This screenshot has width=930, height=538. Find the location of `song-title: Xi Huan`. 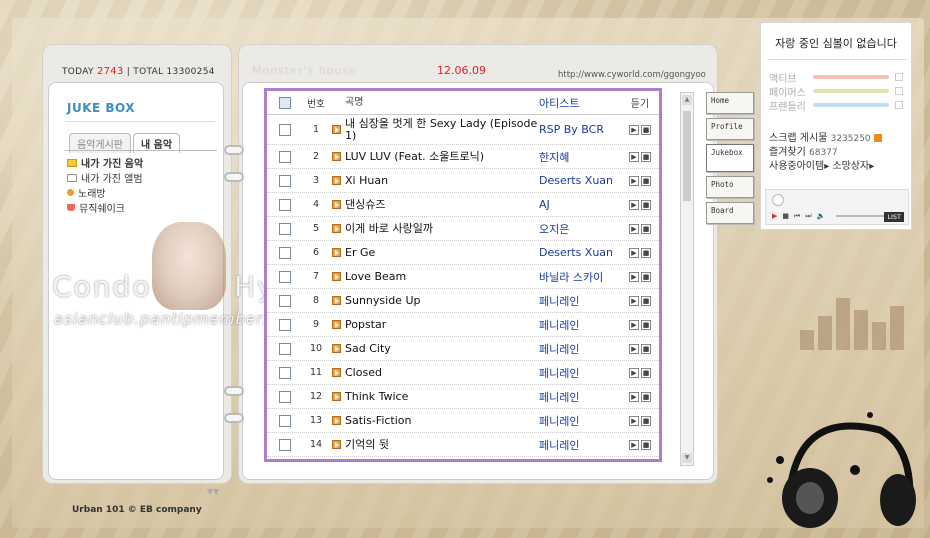

song-title: Xi Huan is located at coordinates (441, 180).